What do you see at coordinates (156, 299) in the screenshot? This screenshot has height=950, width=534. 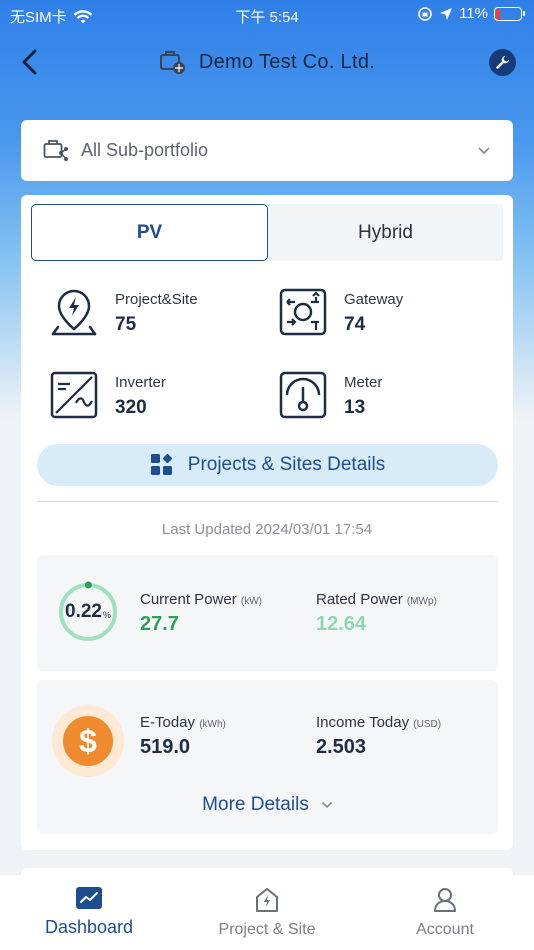 I see `stat-project-site-name: Project&Site` at bounding box center [156, 299].